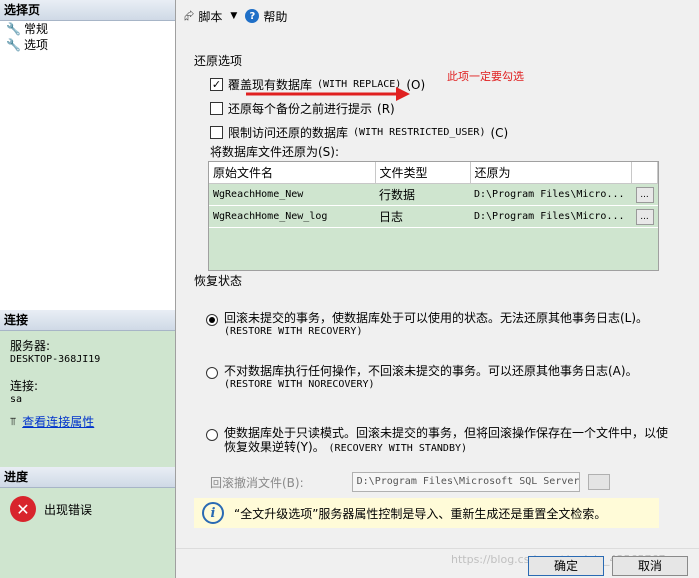 Image resolution: width=699 pixels, height=578 pixels. What do you see at coordinates (189, 16) in the screenshot?
I see `script-icon: ⮳` at bounding box center [189, 16].